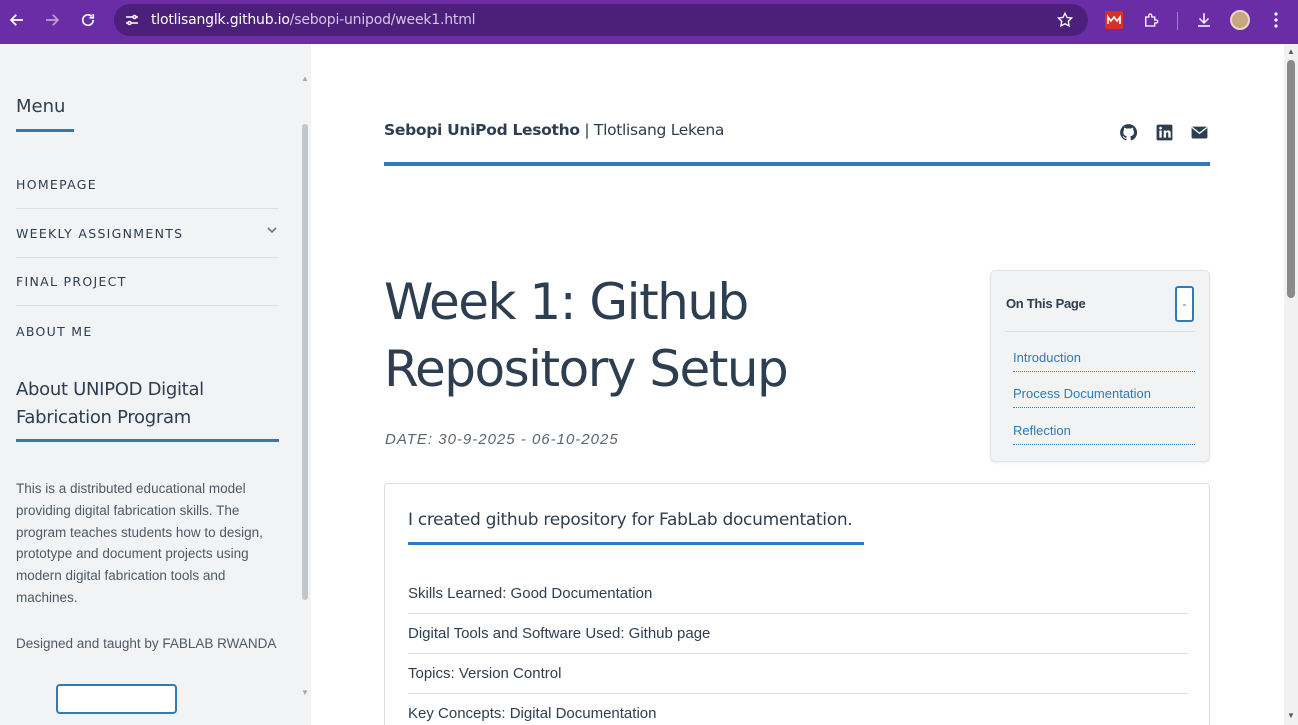  What do you see at coordinates (1199, 132) in the screenshot?
I see `envelope-icon` at bounding box center [1199, 132].